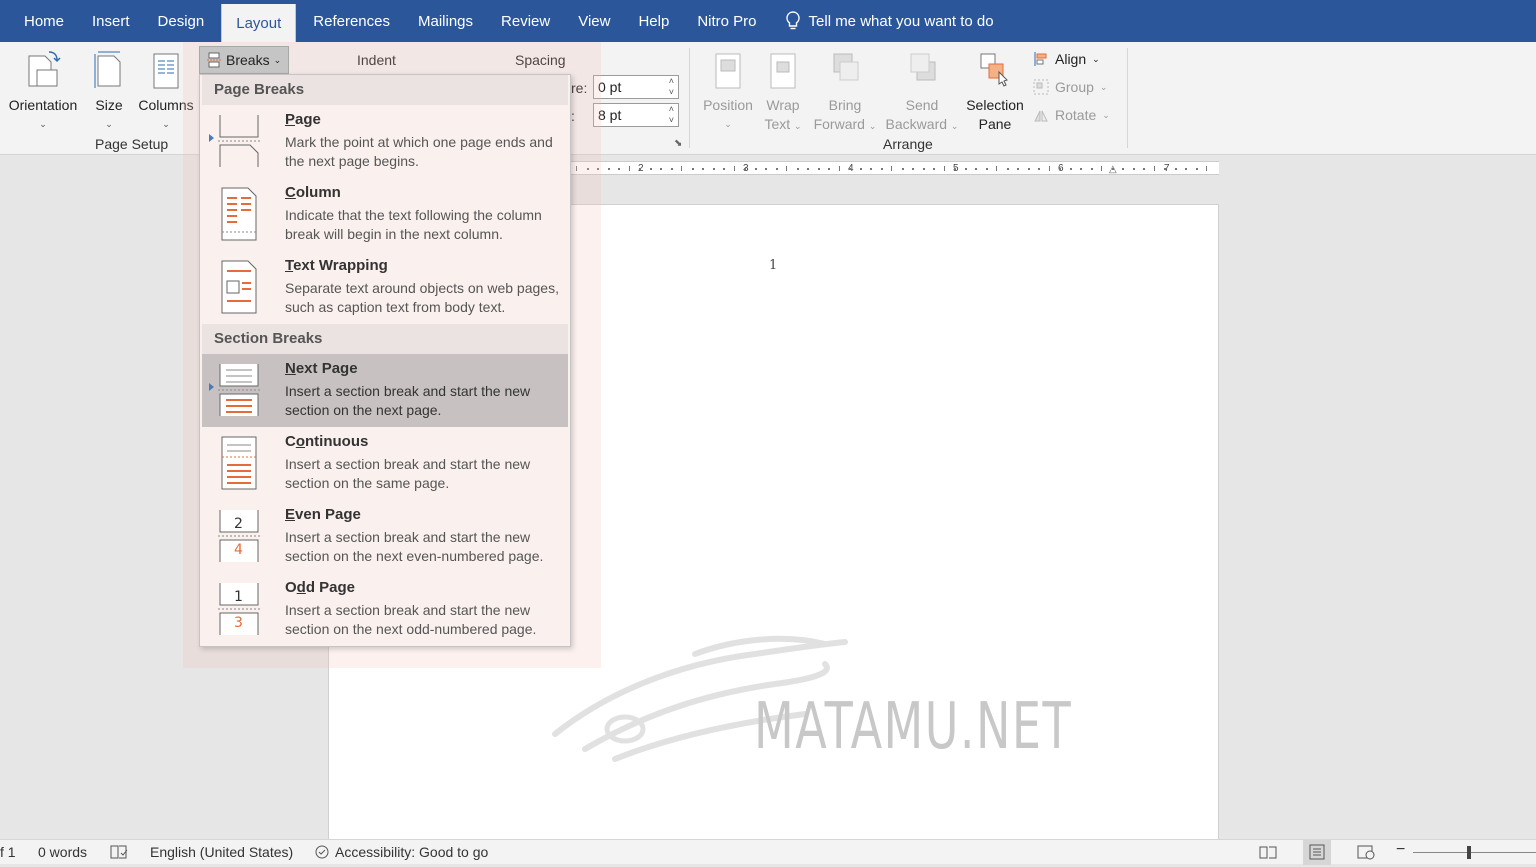  Describe the element at coordinates (1474, 852) in the screenshot. I see `zoom-slider` at that location.